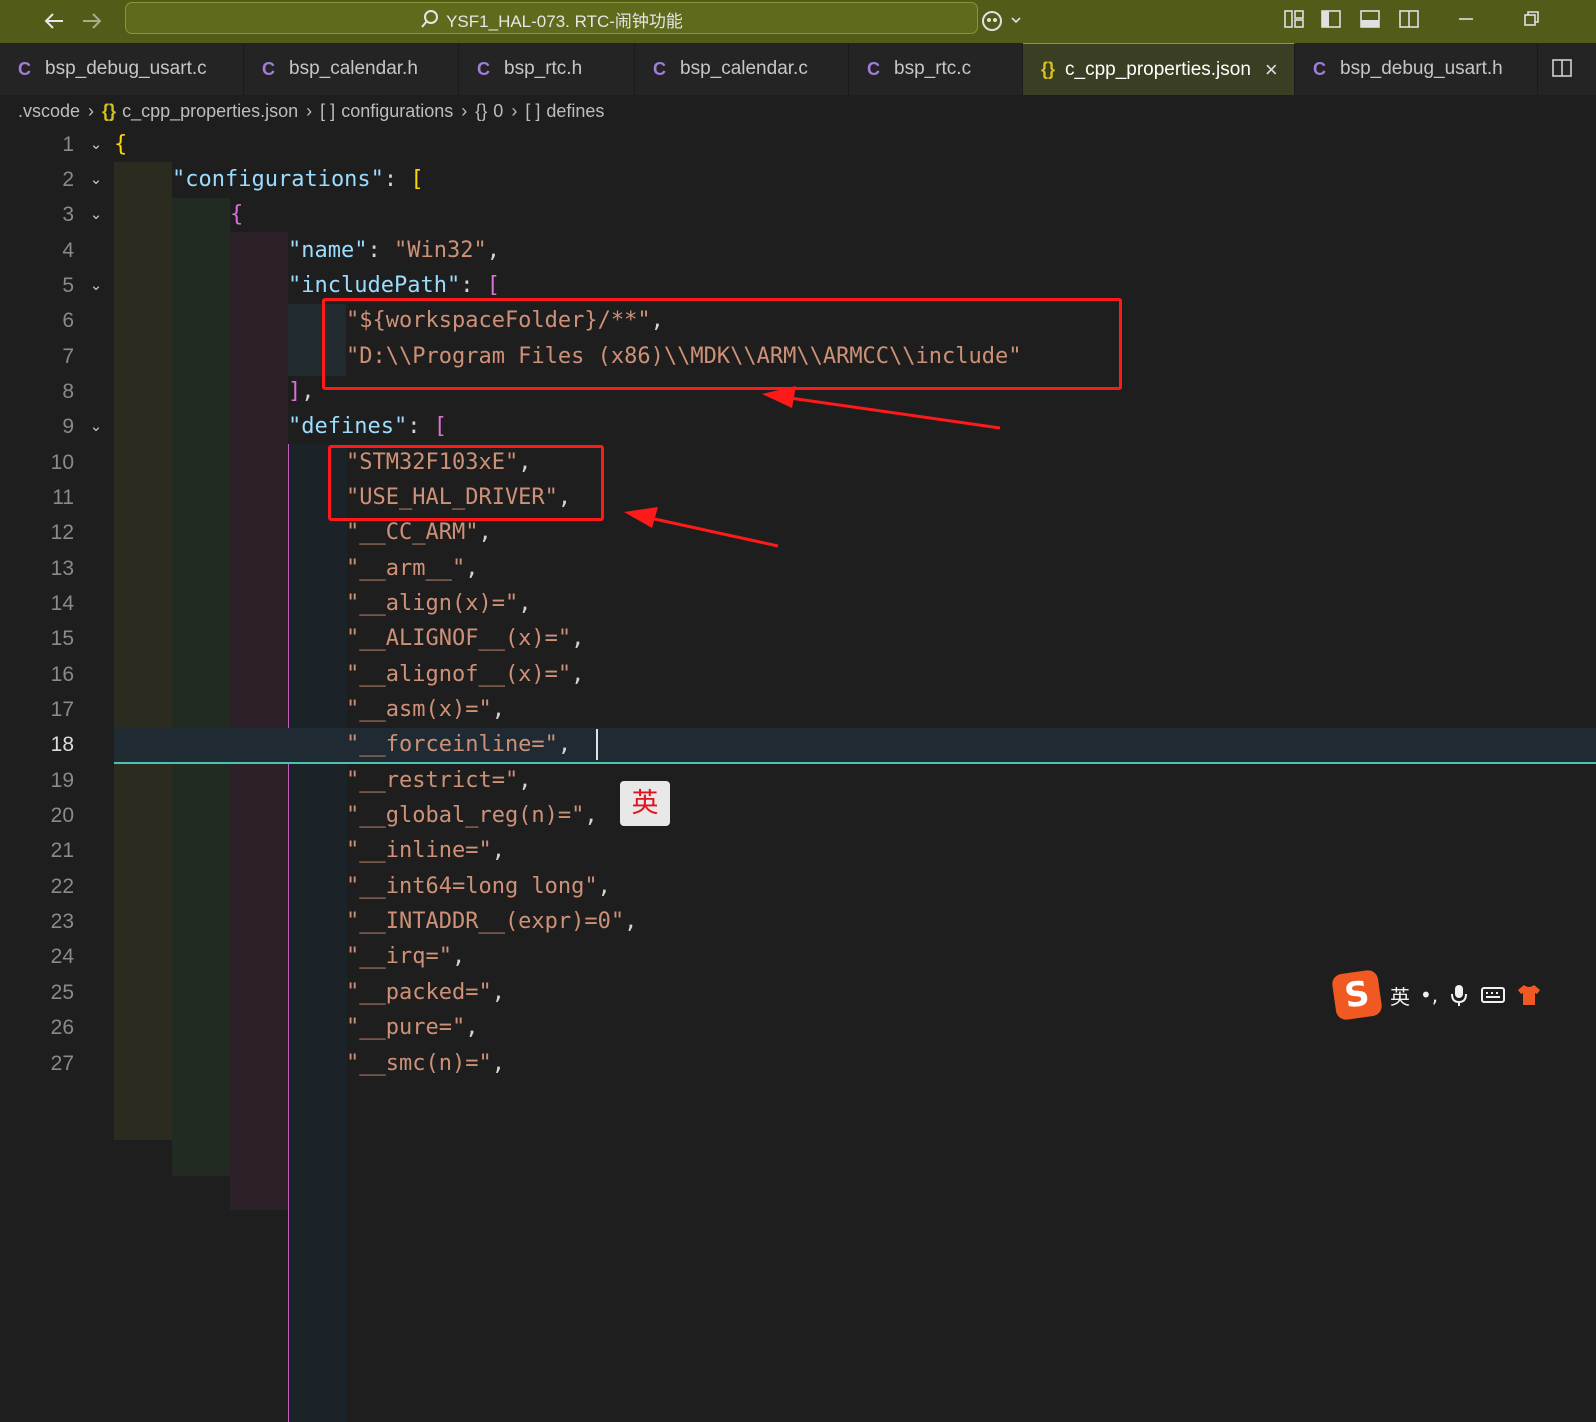  Describe the element at coordinates (1459, 995) in the screenshot. I see `microphone-icon` at that location.